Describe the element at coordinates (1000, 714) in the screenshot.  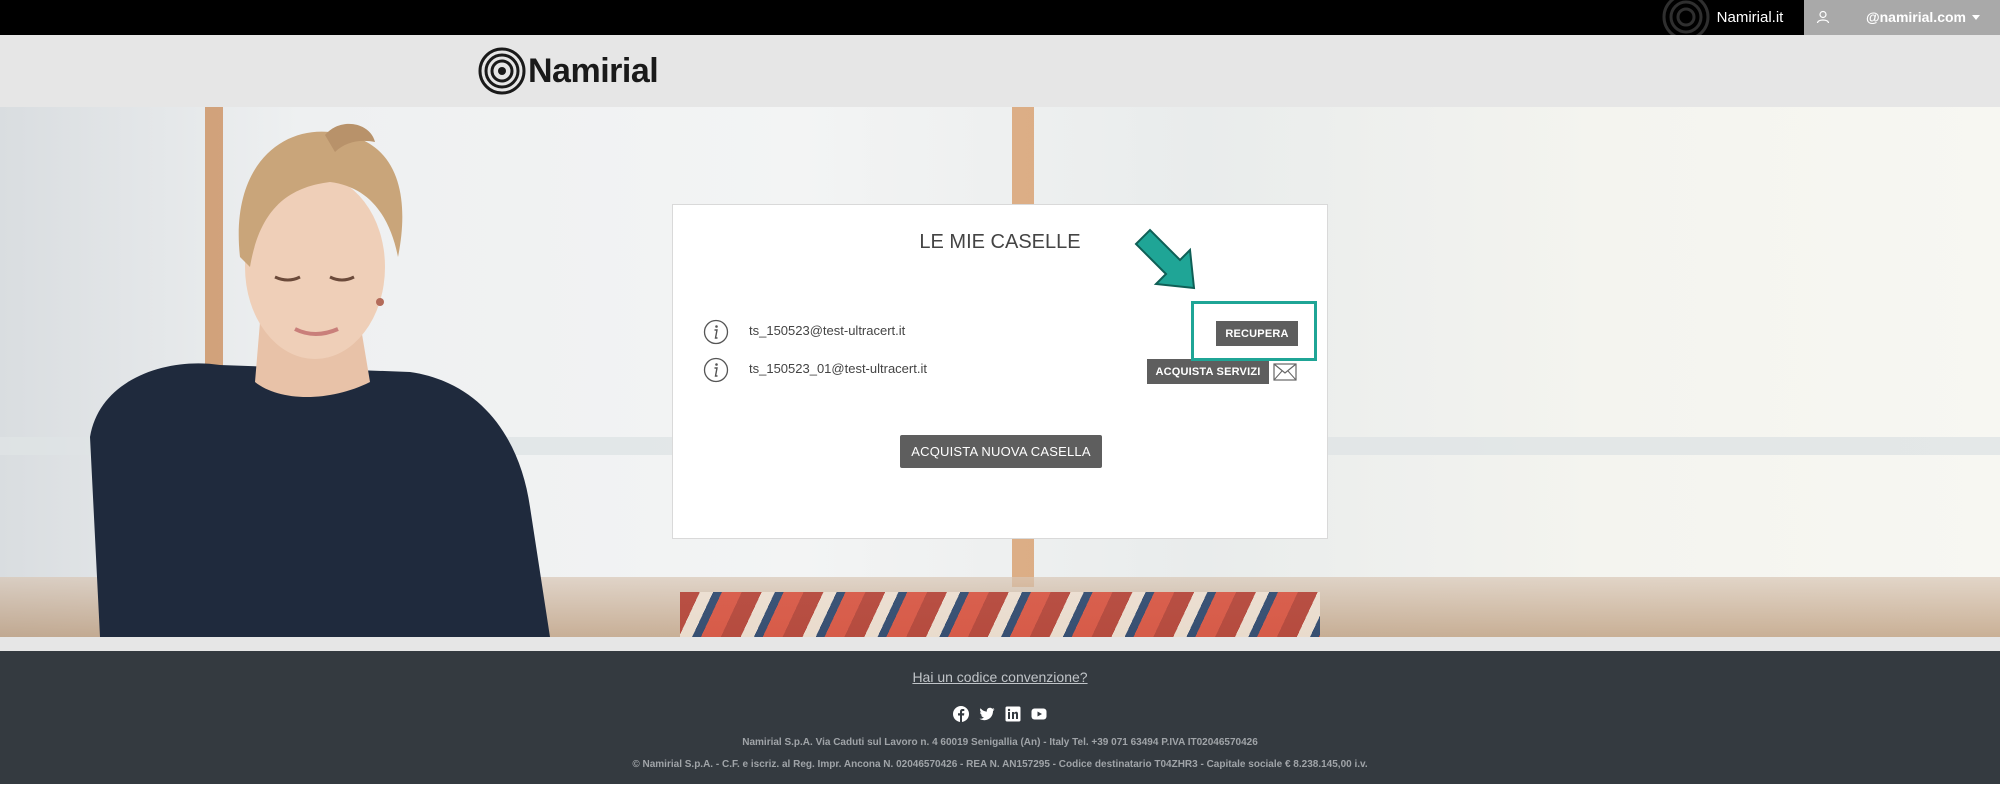
I see `social-links` at that location.